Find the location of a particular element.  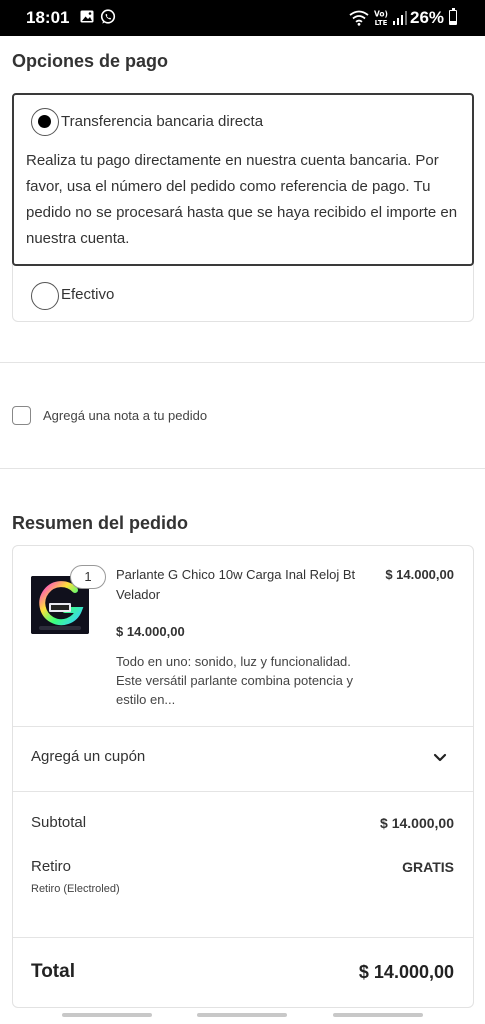

pickup-detail: Retiro (Electroled) is located at coordinates (75, 889).